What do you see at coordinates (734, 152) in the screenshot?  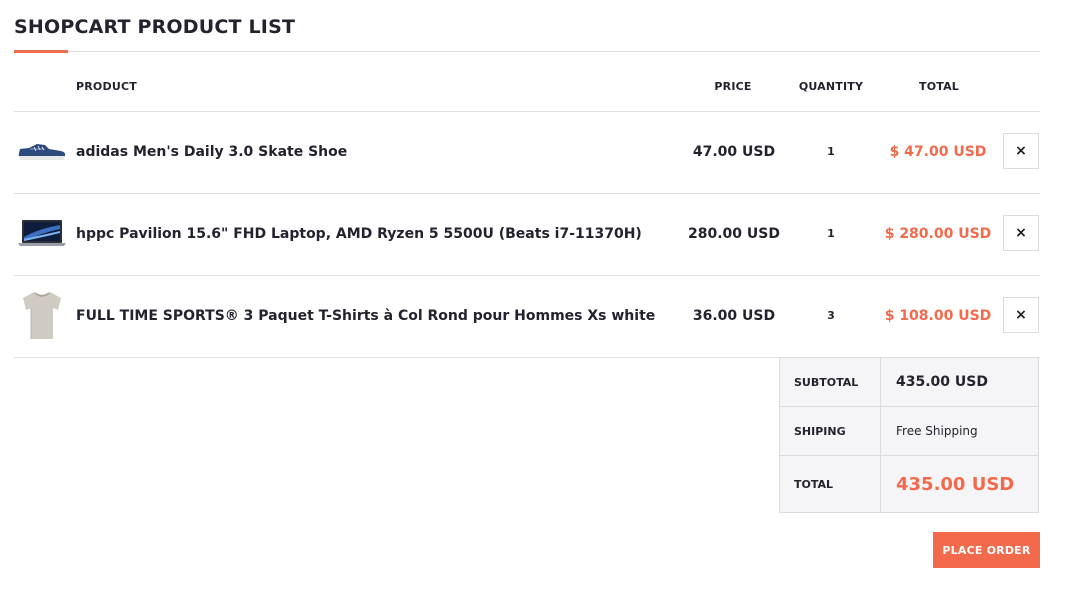 I see `product-price: 47.00 USD` at bounding box center [734, 152].